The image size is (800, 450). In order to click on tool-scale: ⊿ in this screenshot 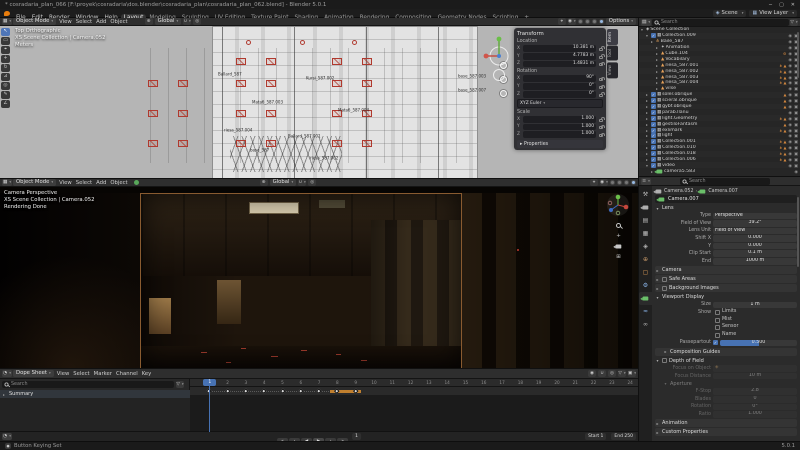, I will do `click(5, 77)`.